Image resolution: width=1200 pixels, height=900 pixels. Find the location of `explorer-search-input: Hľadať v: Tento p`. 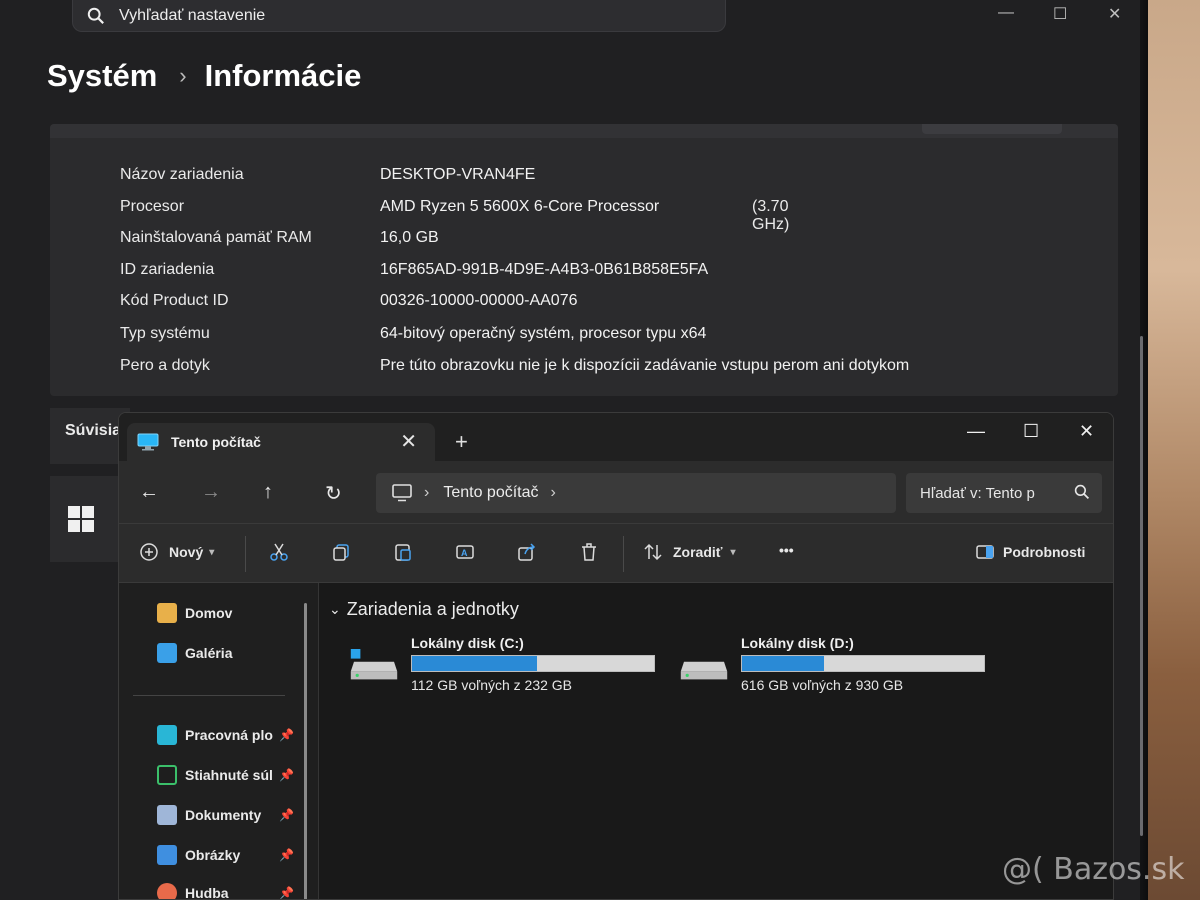

explorer-search-input: Hľadať v: Tento p is located at coordinates (1004, 493).